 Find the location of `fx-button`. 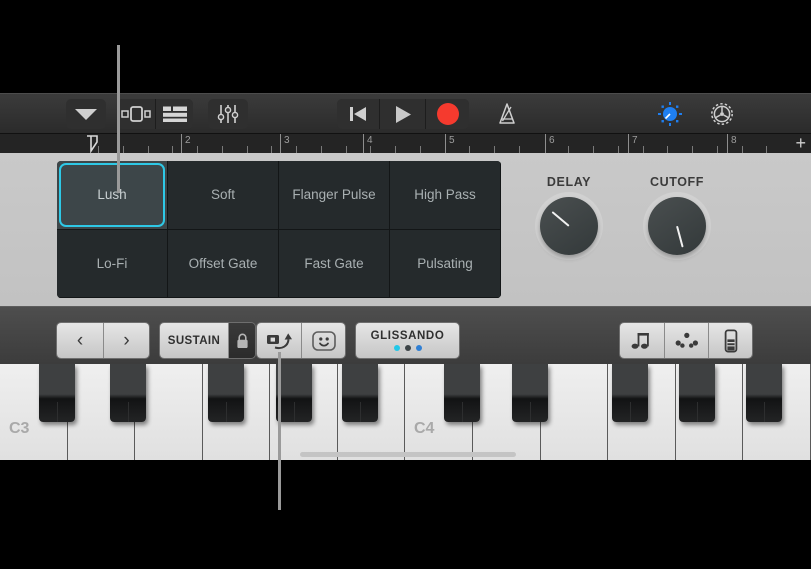

fx-button is located at coordinates (670, 114).